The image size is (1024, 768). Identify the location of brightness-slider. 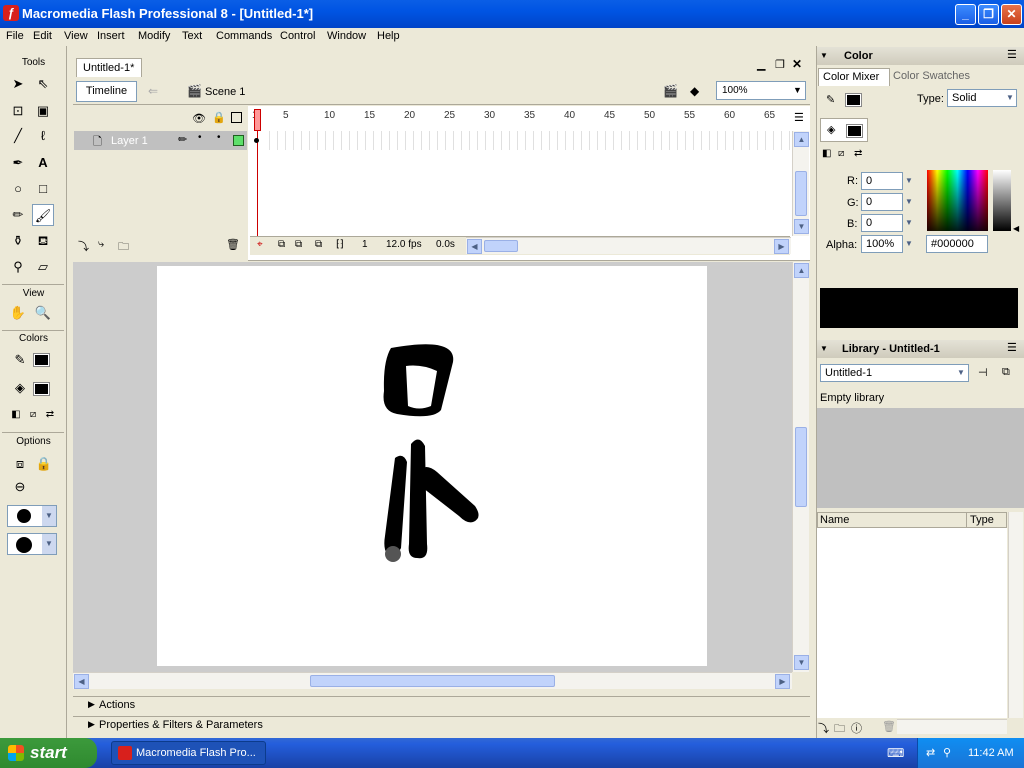
(1002, 200).